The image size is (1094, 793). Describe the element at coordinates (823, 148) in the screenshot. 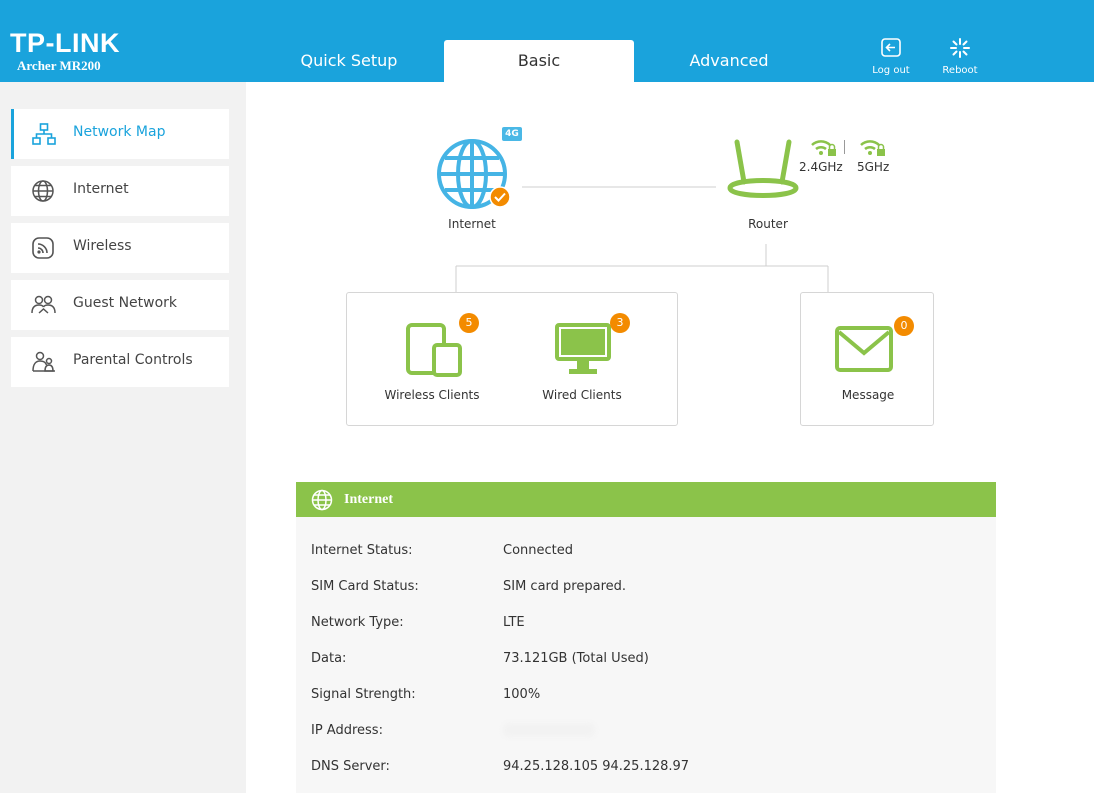

I see `wifi-24ghz-lock-icon` at that location.